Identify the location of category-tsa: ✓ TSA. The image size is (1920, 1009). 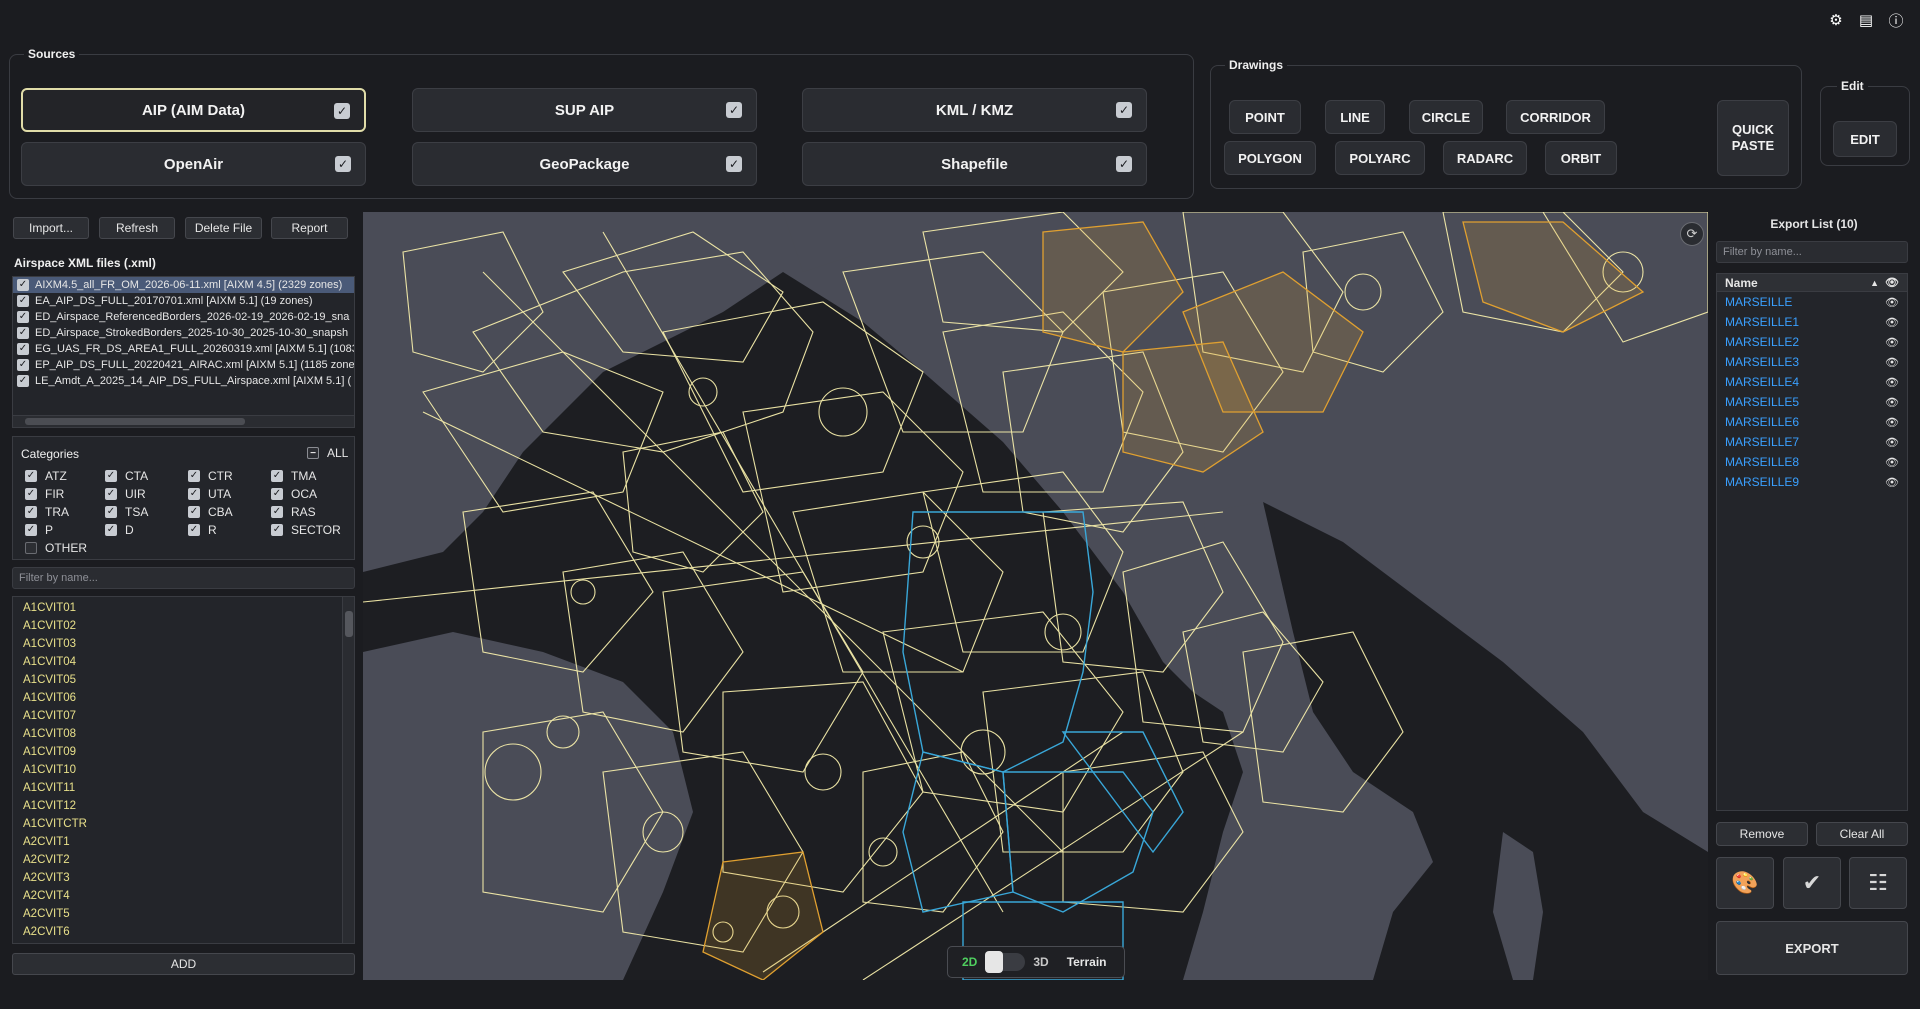
(126, 512).